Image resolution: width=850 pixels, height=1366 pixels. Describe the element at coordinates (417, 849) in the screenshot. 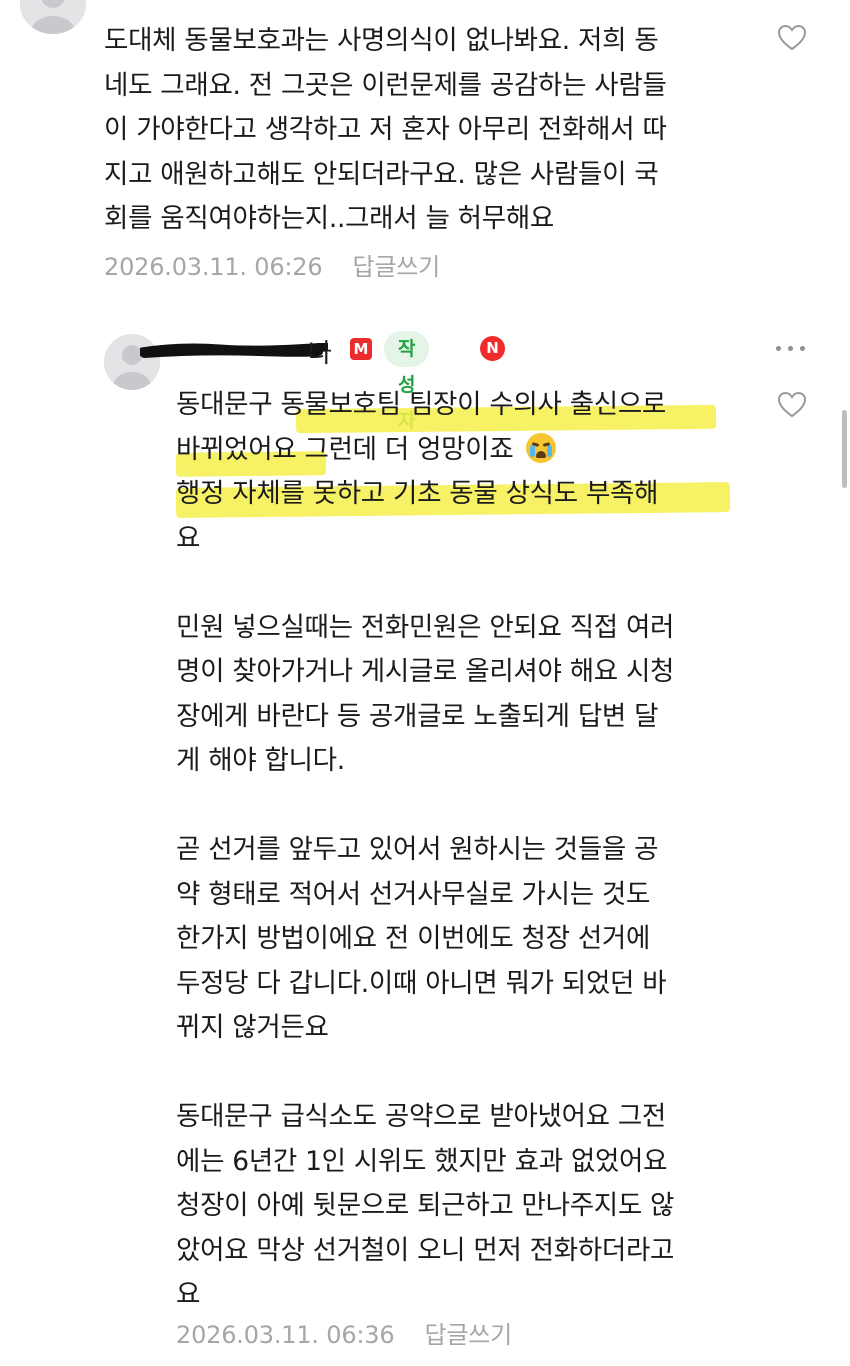

I see `comment-line: 곧 선거를 앞두고 있어서 원하시는 것들을 공` at that location.